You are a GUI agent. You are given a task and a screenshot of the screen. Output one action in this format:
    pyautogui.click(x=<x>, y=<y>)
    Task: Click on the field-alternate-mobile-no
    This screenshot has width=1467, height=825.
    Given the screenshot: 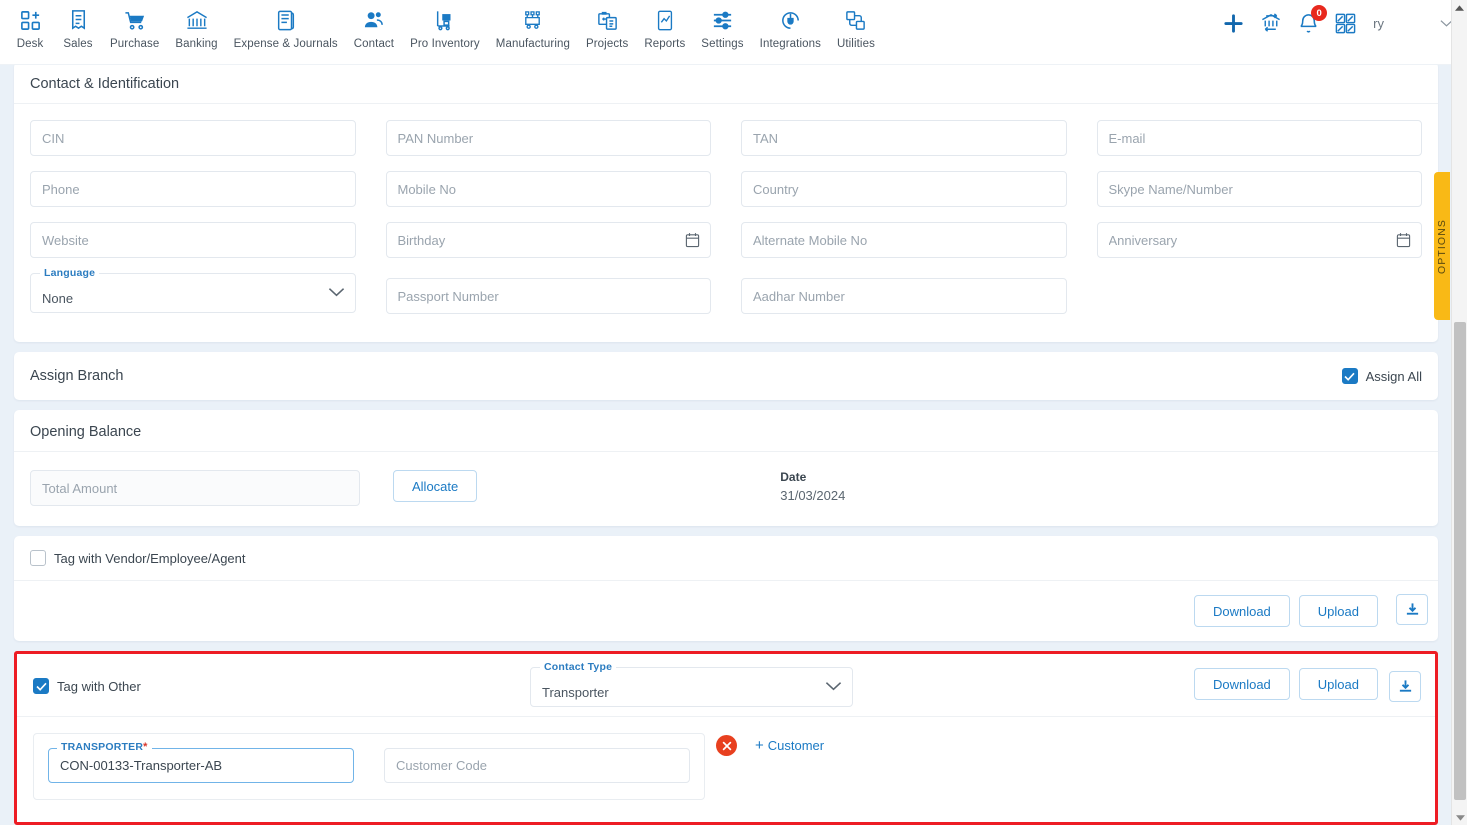 What is the action you would take?
    pyautogui.click(x=904, y=247)
    